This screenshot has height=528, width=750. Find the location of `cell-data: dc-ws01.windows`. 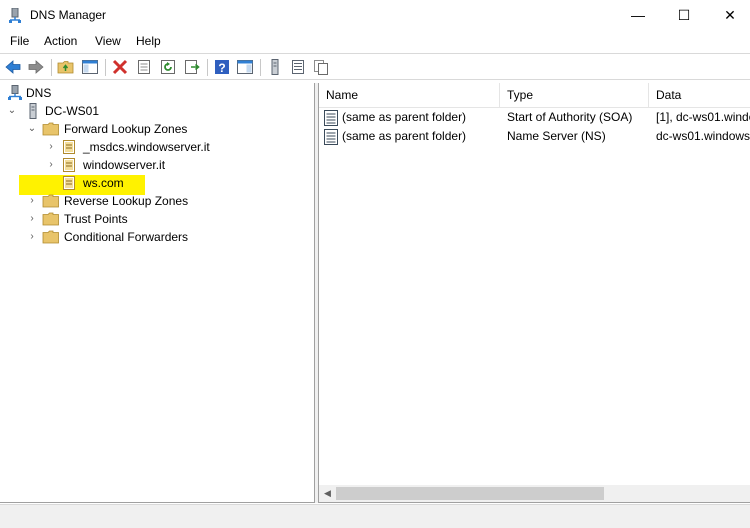

cell-data: dc-ws01.windows is located at coordinates (703, 136).